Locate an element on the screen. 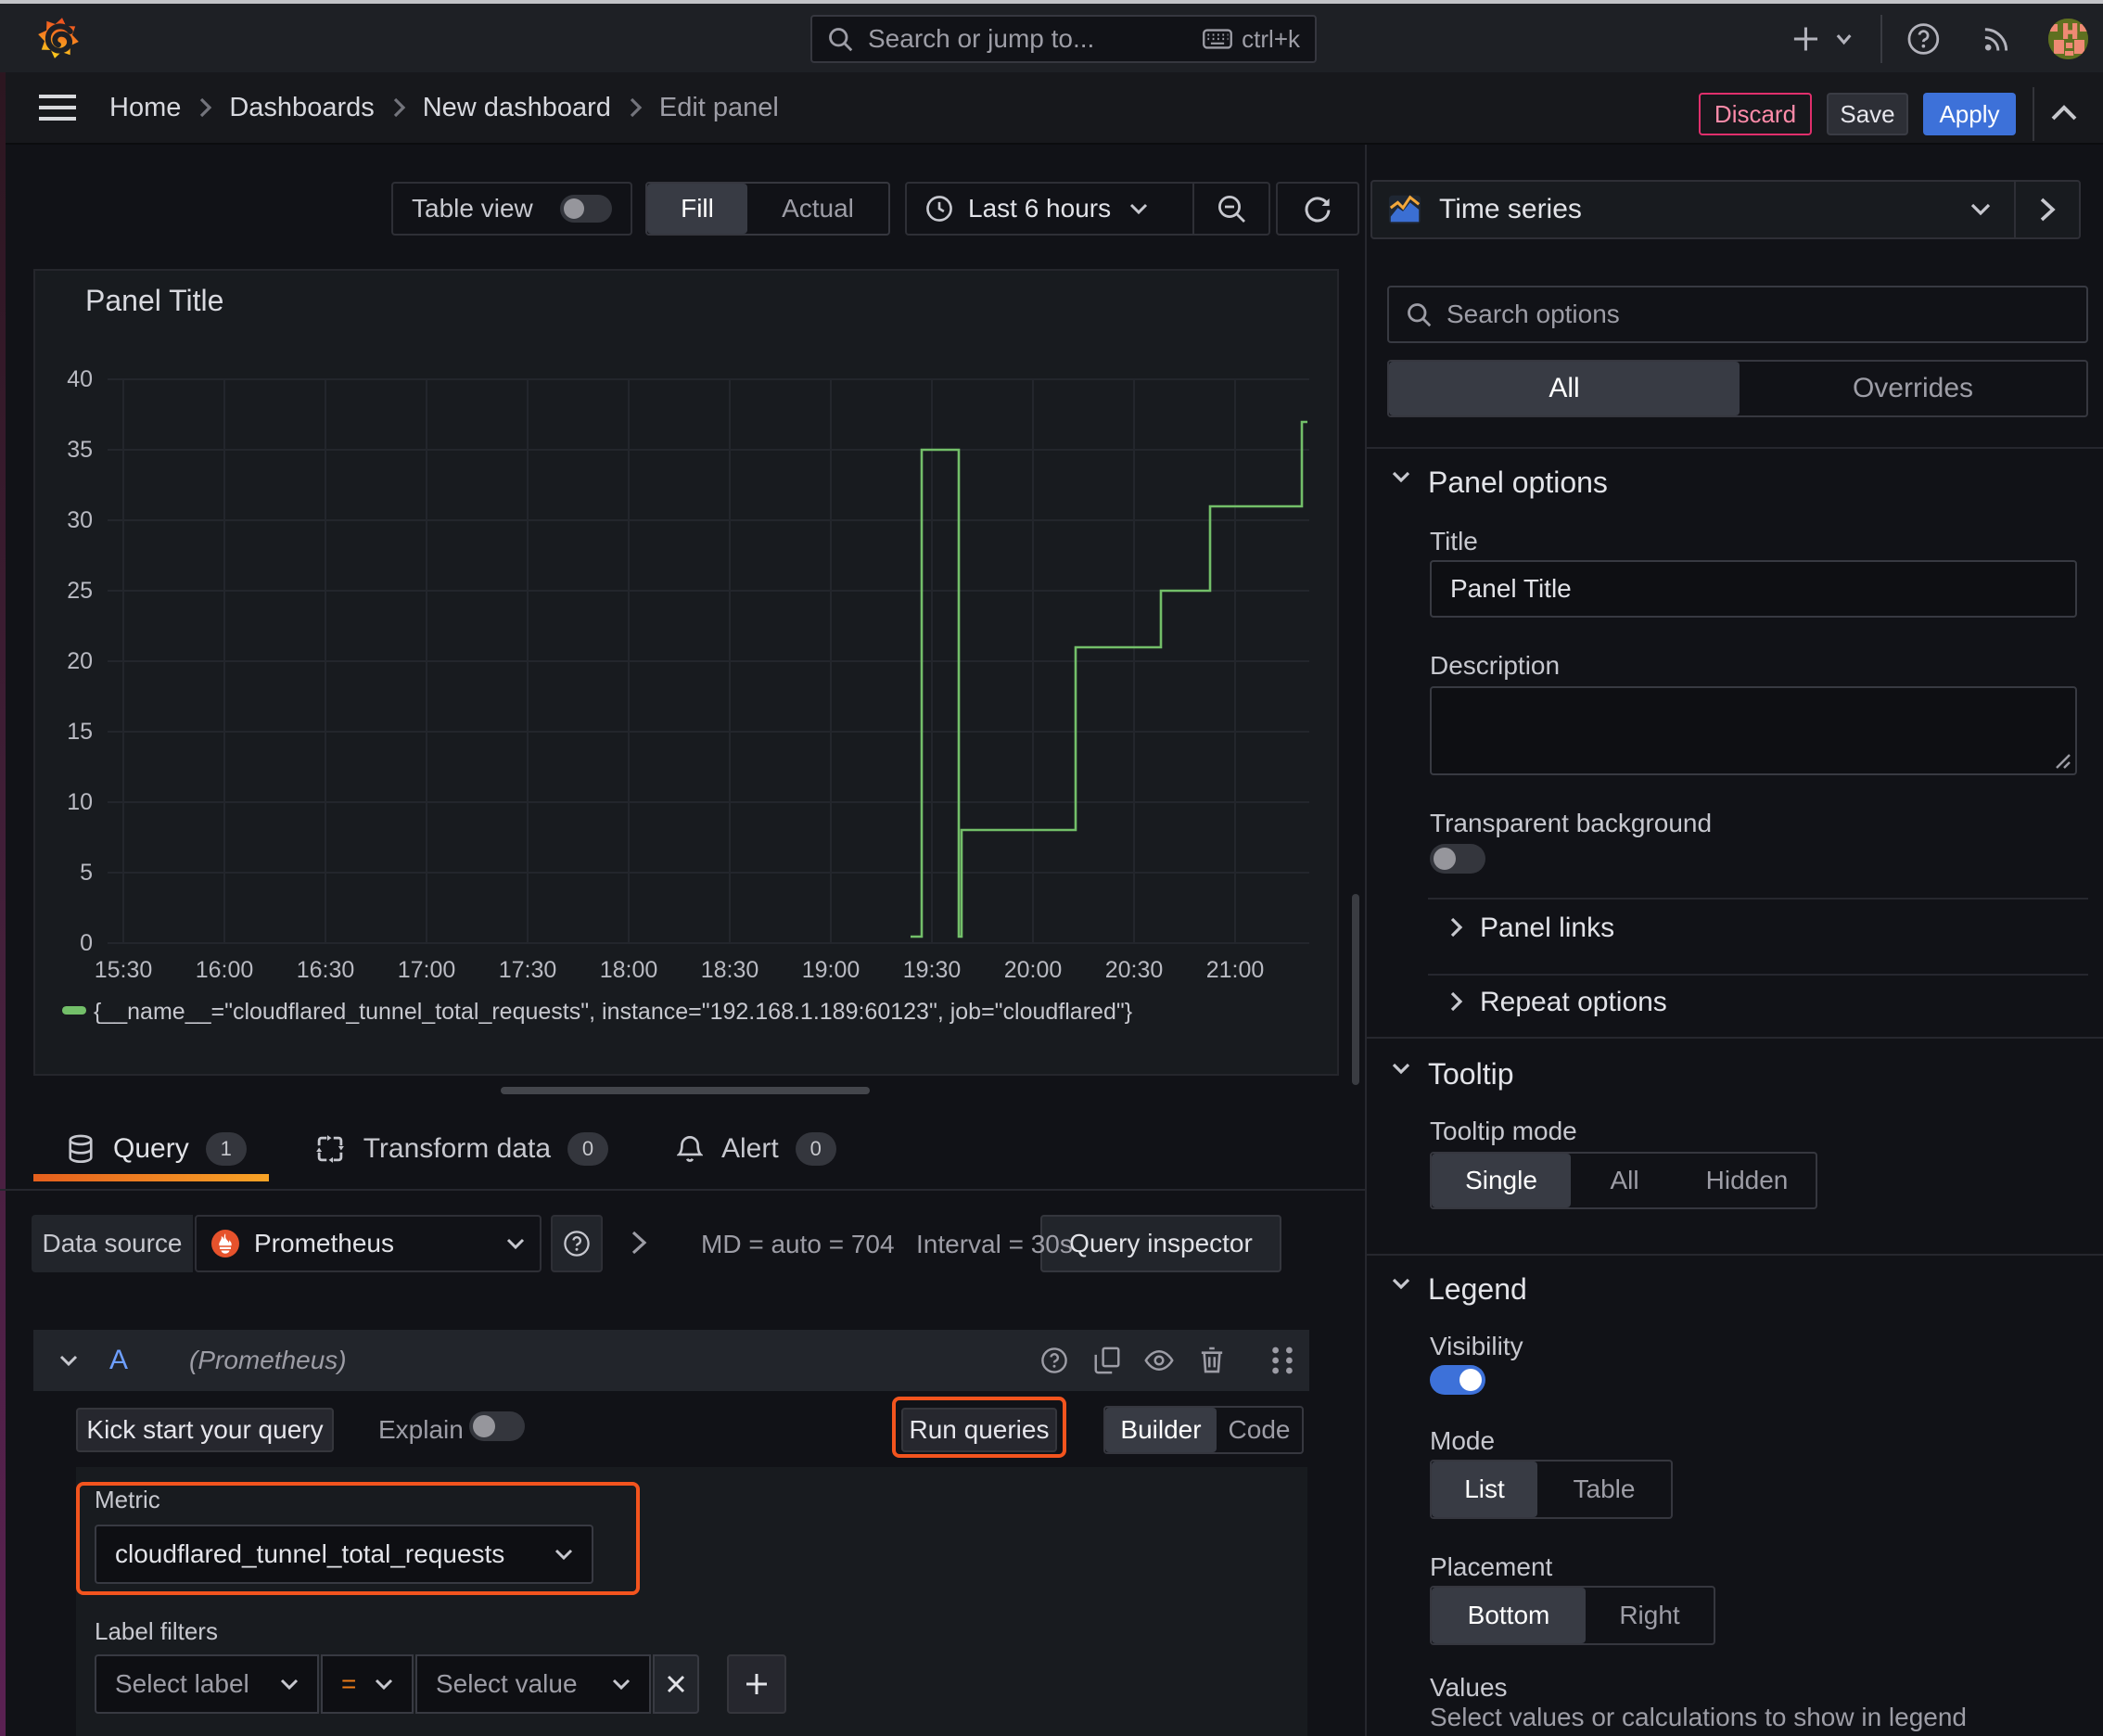 The height and width of the screenshot is (1736, 2103). svg-text: 40 is located at coordinates (80, 379).